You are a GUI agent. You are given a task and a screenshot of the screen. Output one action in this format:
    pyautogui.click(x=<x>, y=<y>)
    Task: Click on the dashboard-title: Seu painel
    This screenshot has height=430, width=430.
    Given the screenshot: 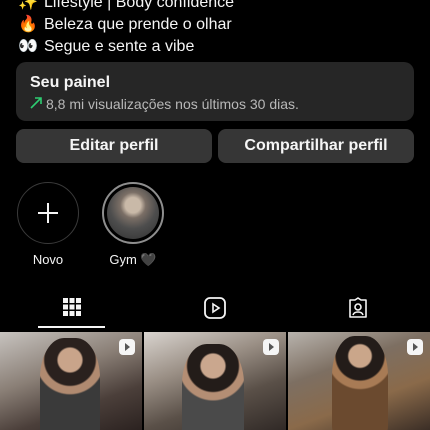 What is the action you would take?
    pyautogui.click(x=70, y=82)
    